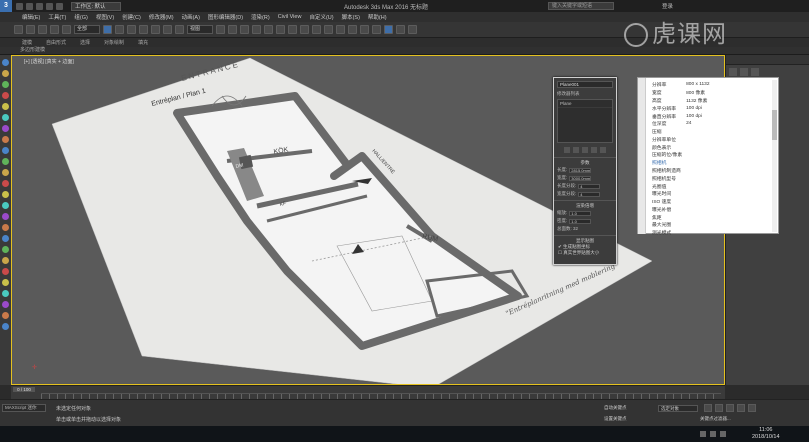 This screenshot has height=442, width=809. I want to click on undo-icon, so click(49, 6).